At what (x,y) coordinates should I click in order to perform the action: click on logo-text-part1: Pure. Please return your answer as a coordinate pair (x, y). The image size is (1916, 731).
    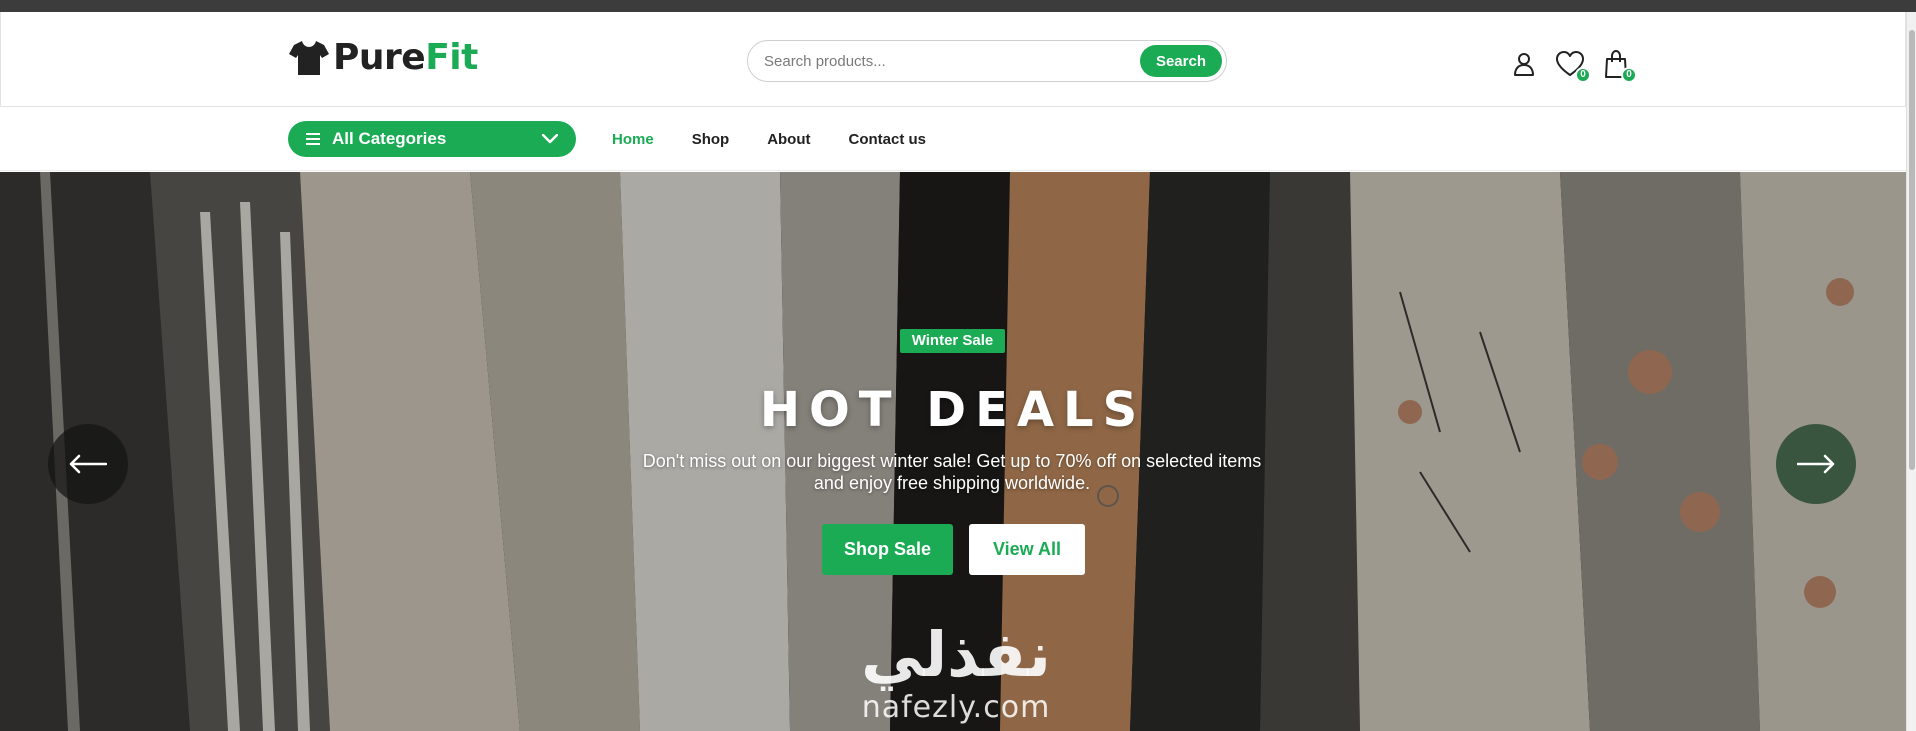
    Looking at the image, I should click on (379, 57).